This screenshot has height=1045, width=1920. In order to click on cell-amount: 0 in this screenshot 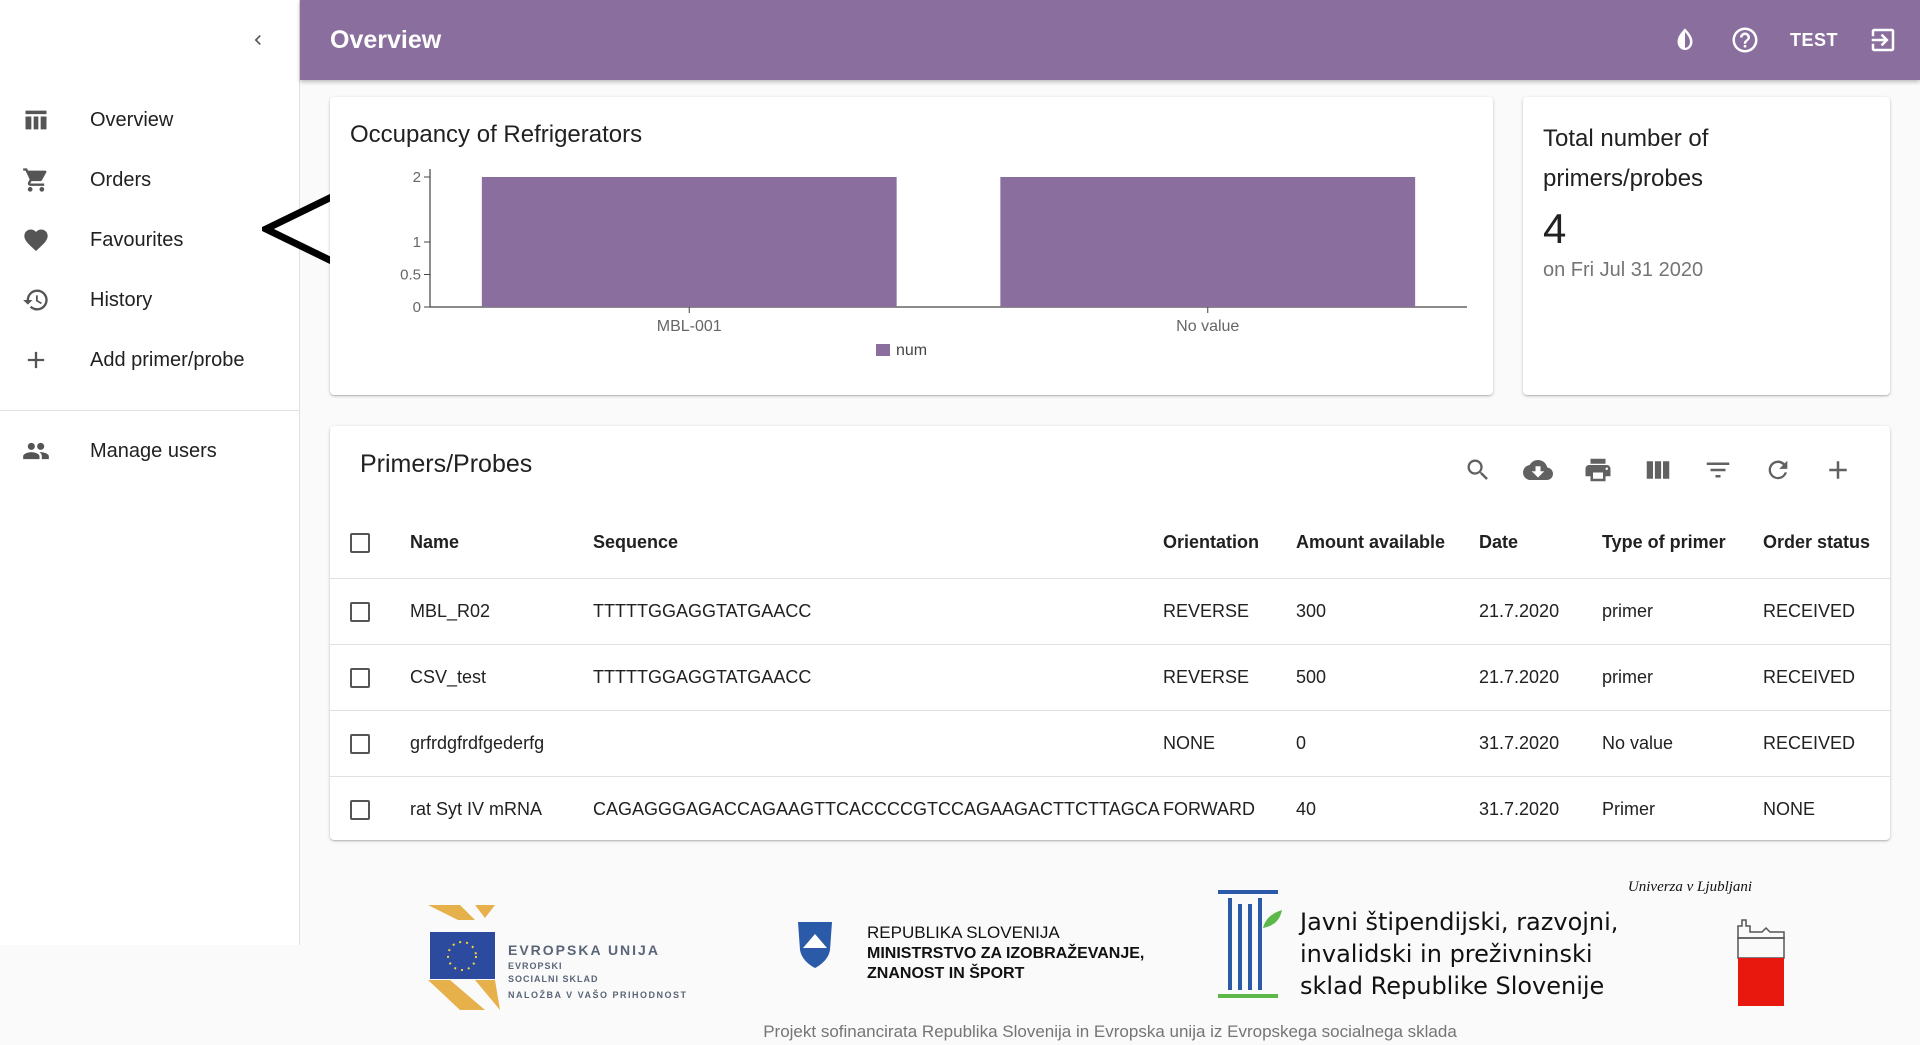, I will do `click(1387, 743)`.